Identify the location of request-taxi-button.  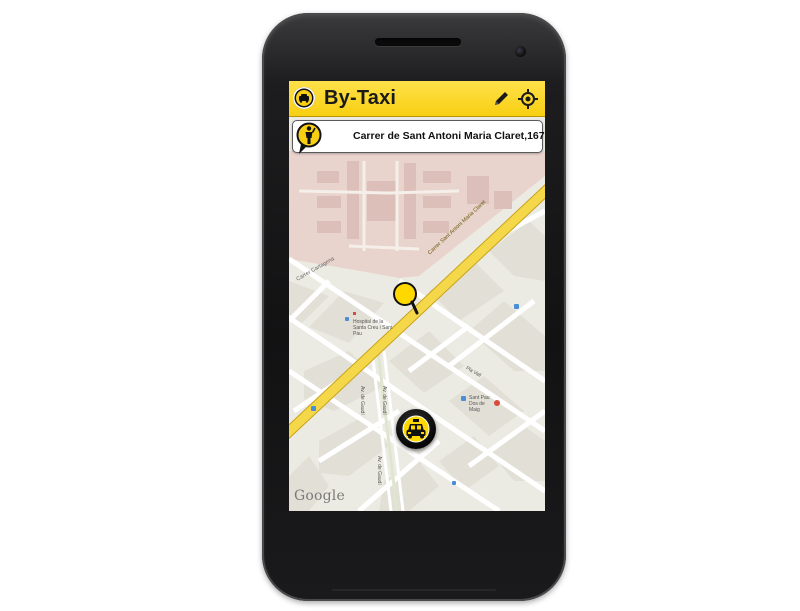
(416, 429).